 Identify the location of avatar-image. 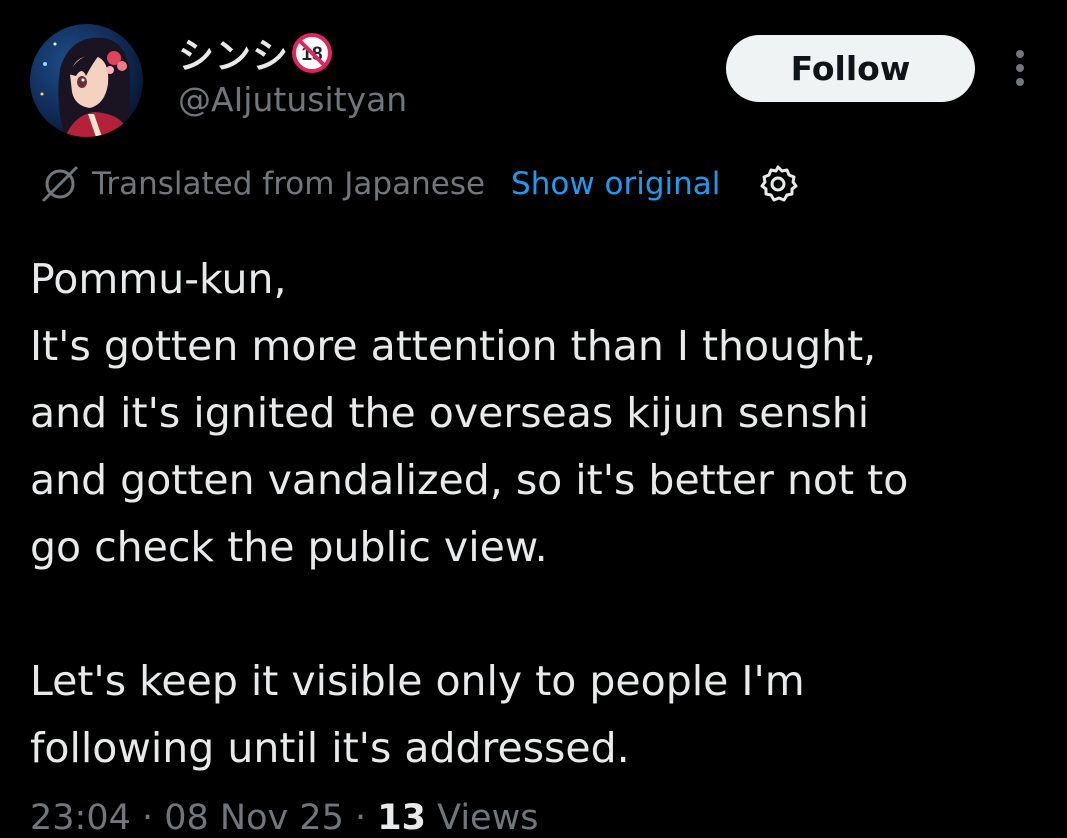
(86, 80).